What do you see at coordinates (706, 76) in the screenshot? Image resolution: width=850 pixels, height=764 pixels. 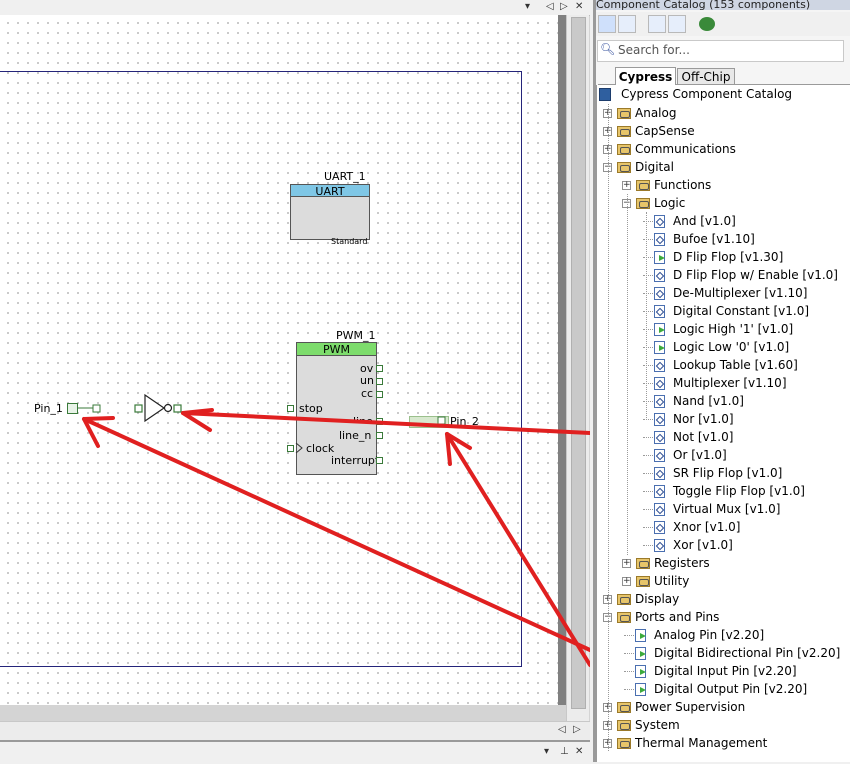 I see `tab-off-chip: Off-Chip` at bounding box center [706, 76].